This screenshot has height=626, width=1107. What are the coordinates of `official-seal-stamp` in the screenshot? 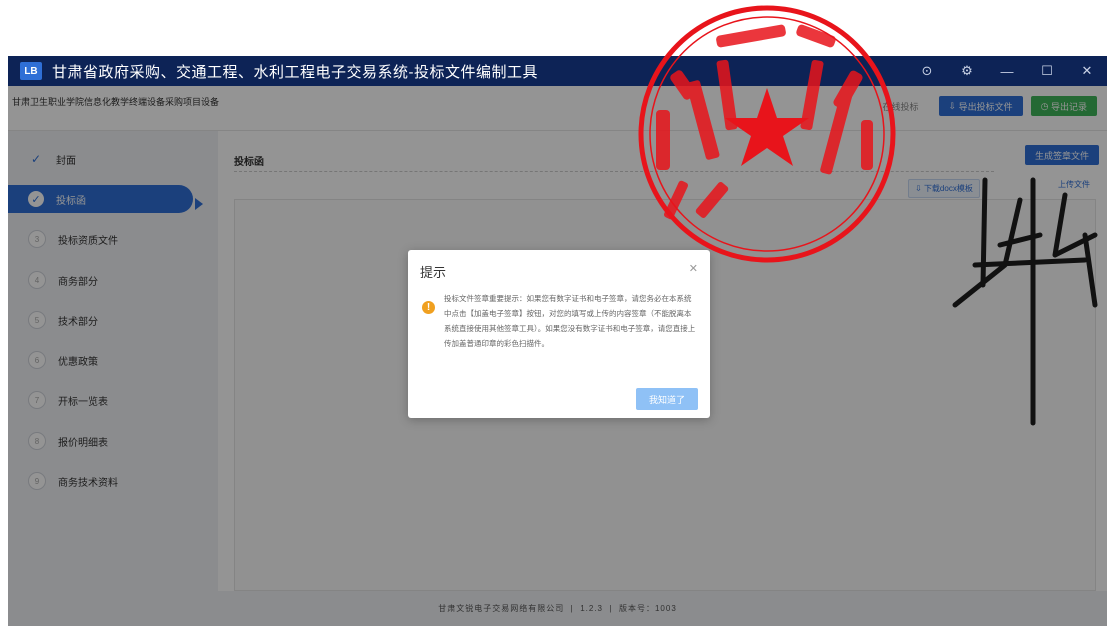 It's located at (767, 134).